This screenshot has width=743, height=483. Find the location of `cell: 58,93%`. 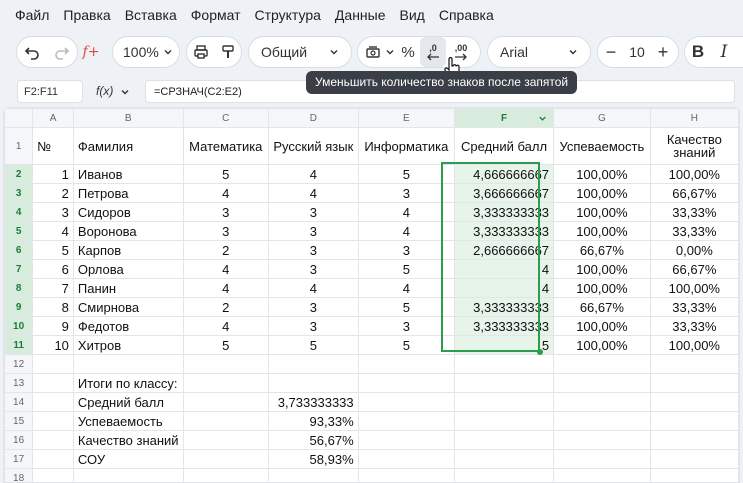

cell: 58,93% is located at coordinates (313, 459).